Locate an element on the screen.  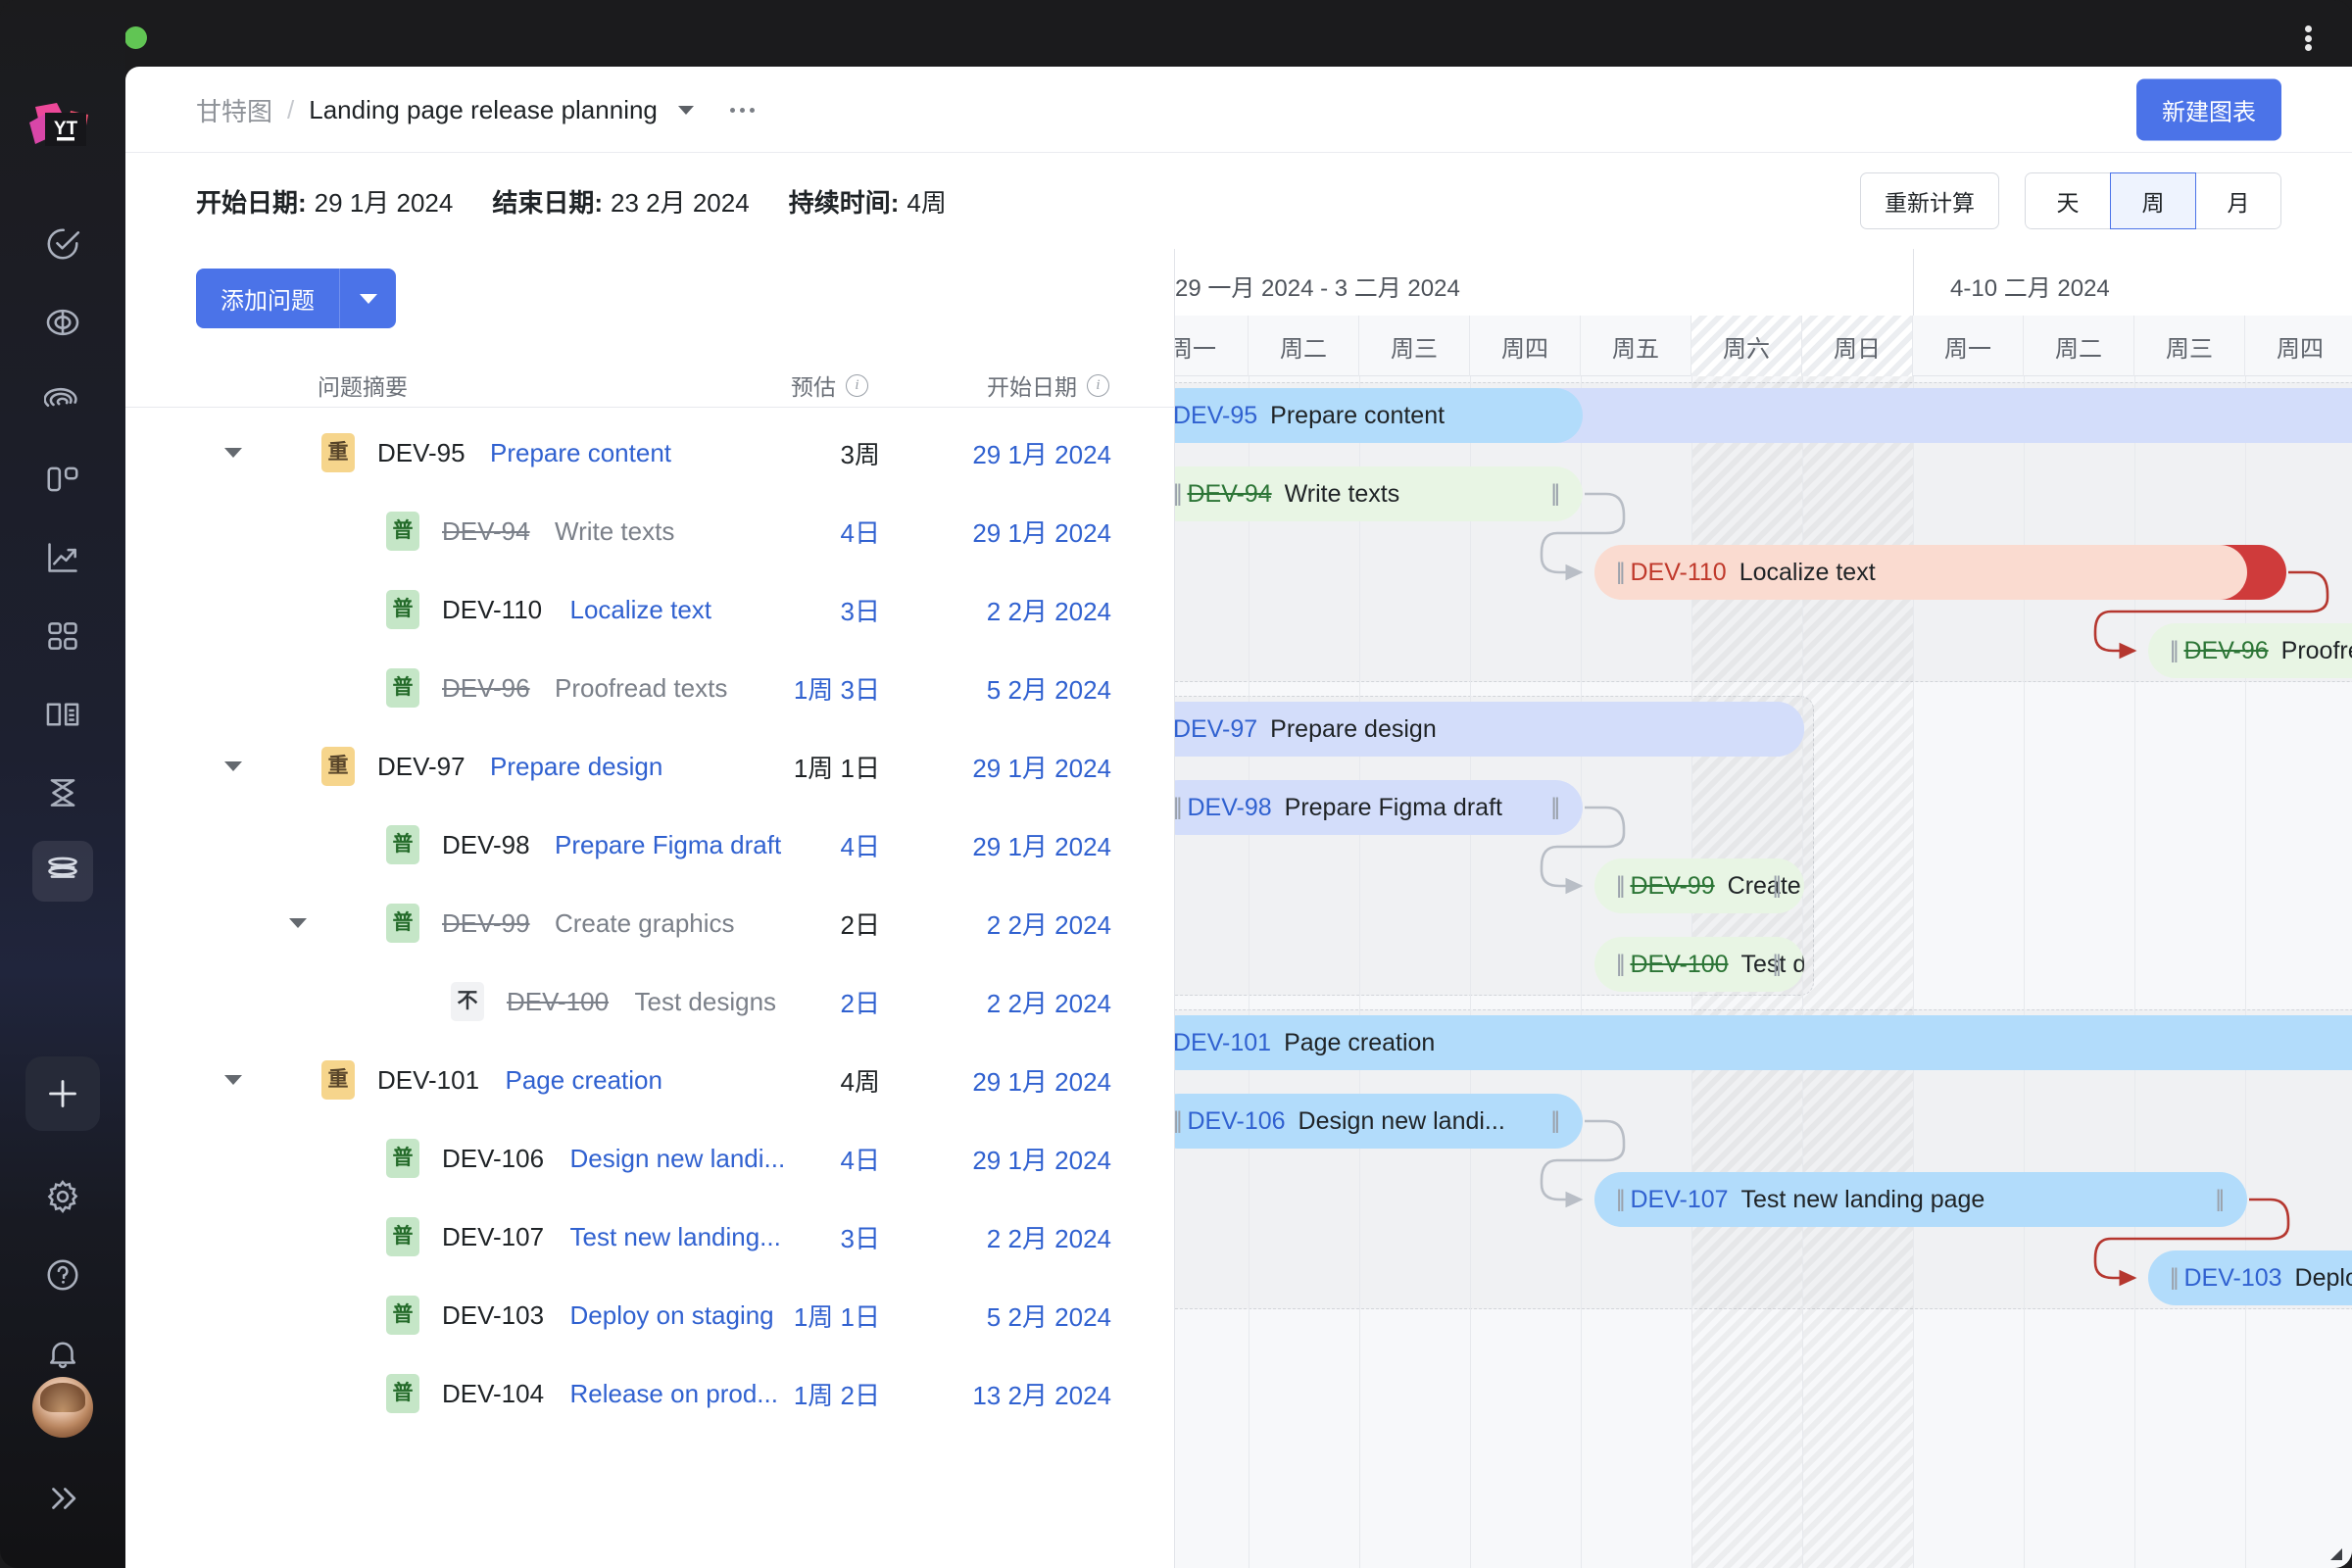
issue-summary: Prepare design is located at coordinates (576, 767).